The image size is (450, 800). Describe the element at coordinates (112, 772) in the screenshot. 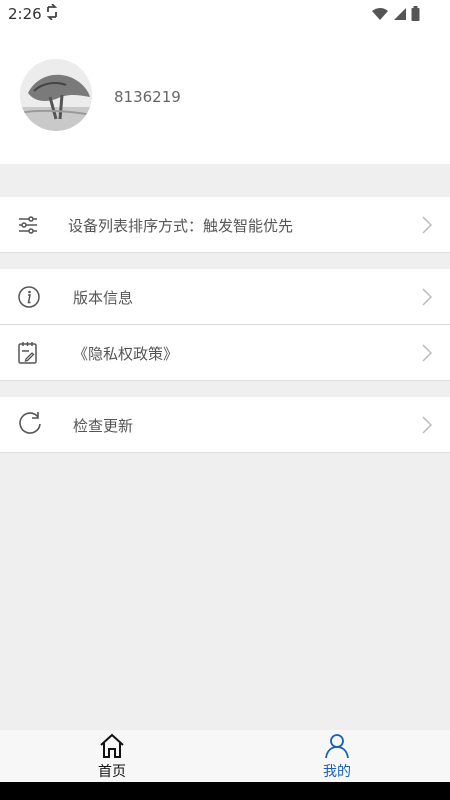

I see `tab-home-label: 首页` at that location.